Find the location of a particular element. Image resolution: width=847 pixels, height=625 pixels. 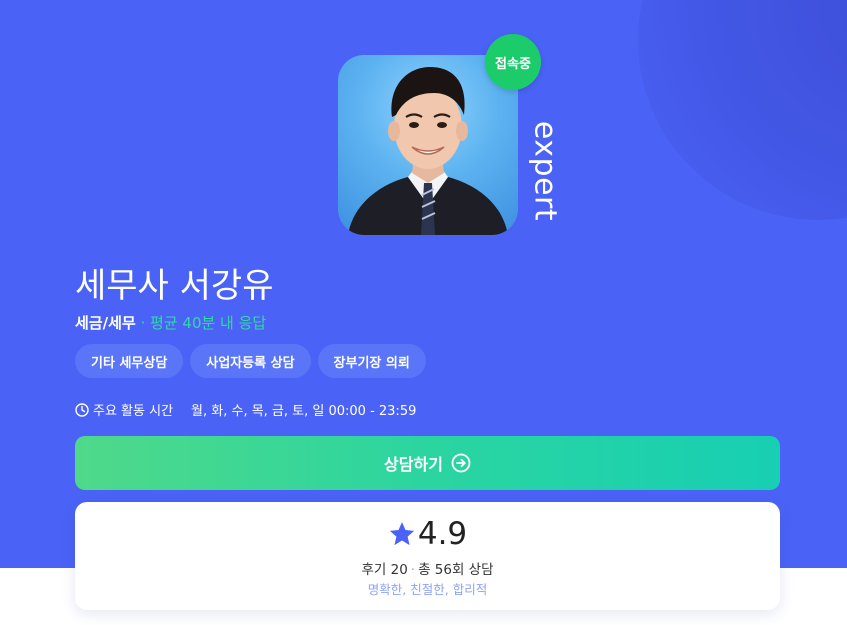

rating-card: 4.9 후기 20 · 총 56회 상담 명확한, 친절한, 합리적 is located at coordinates (427, 556).